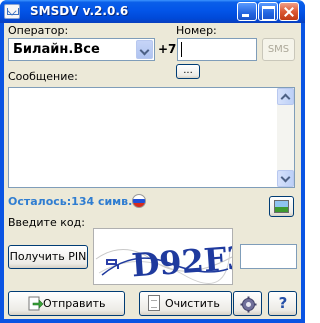 This screenshot has width=320, height=323. I want to click on get-pin-button: Получить PIN, so click(48, 257).